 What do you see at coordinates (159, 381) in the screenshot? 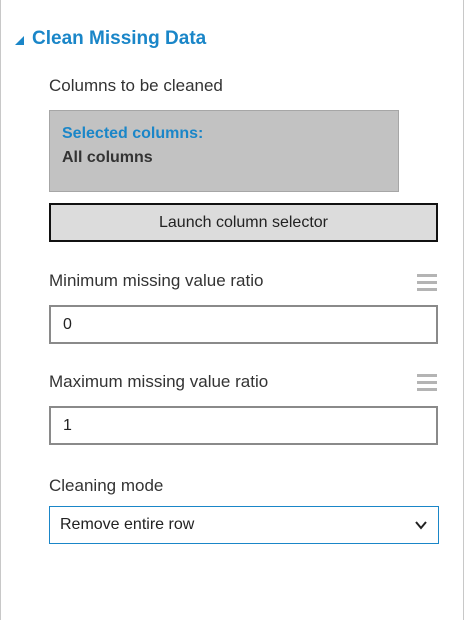
I see `max-ratio-label: Maximum missing value ratio` at bounding box center [159, 381].